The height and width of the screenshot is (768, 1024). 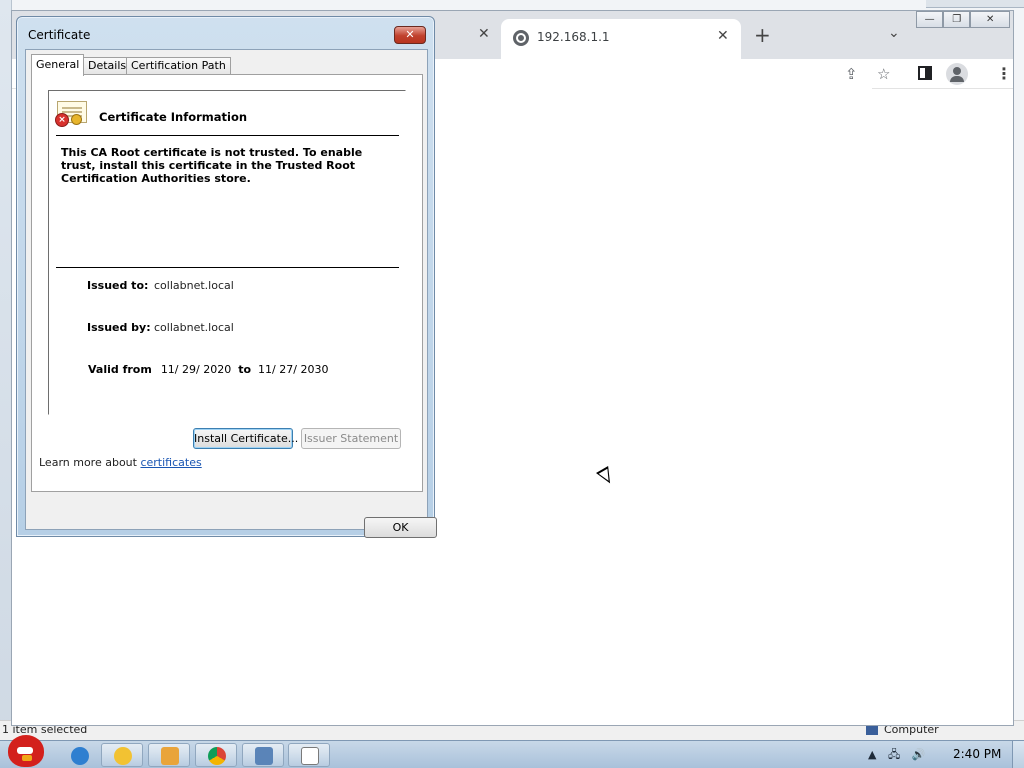 I want to click on start-button, so click(x=26, y=748).